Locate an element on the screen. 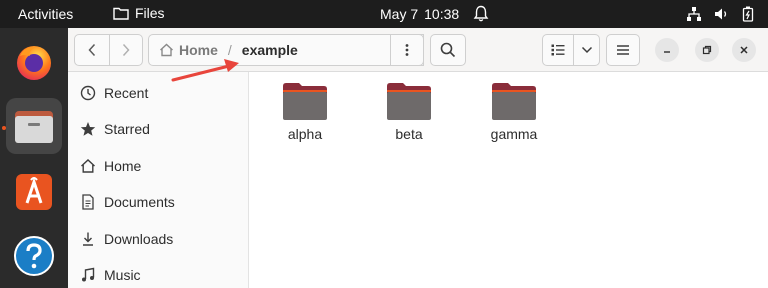  dock-firefox is located at coordinates (34, 62).